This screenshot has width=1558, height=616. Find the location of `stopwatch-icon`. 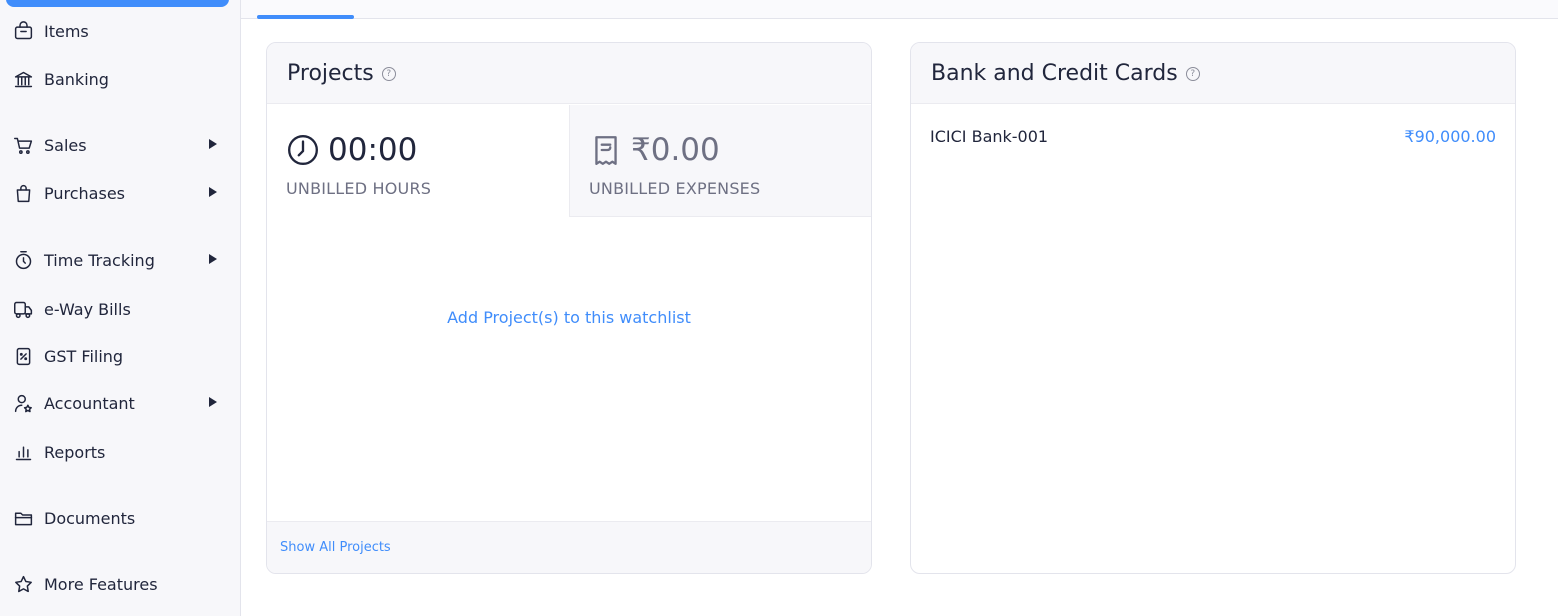

stopwatch-icon is located at coordinates (23, 260).